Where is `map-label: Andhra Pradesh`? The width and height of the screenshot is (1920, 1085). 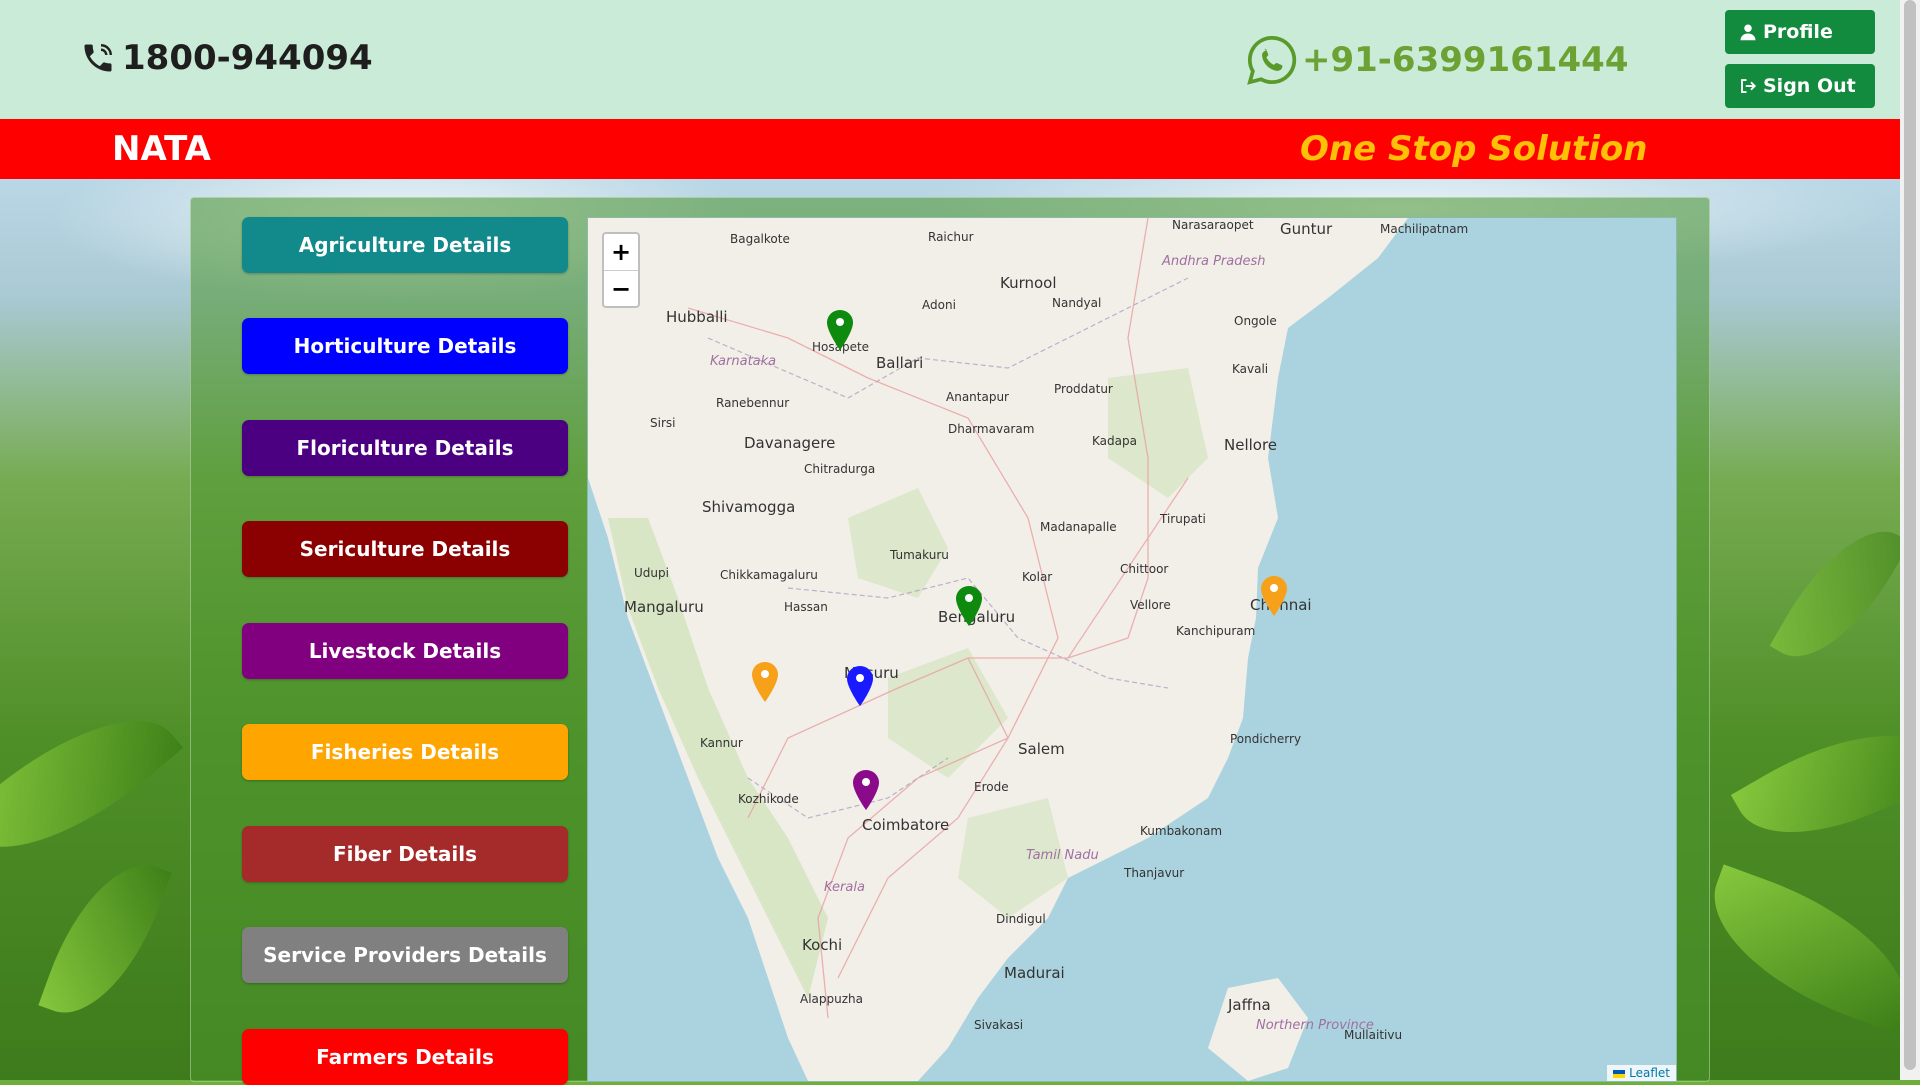
map-label: Andhra Pradesh is located at coordinates (1214, 261).